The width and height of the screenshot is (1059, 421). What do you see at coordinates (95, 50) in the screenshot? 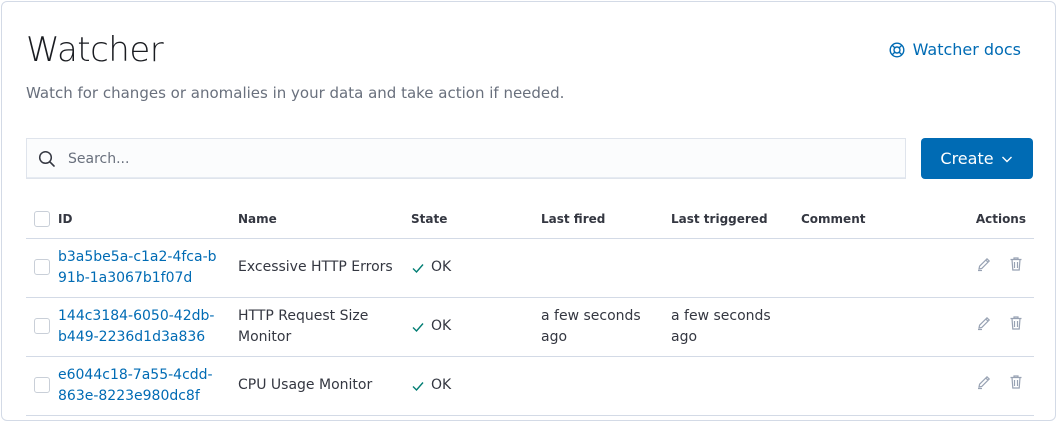
I see `page-title: Watcher` at bounding box center [95, 50].